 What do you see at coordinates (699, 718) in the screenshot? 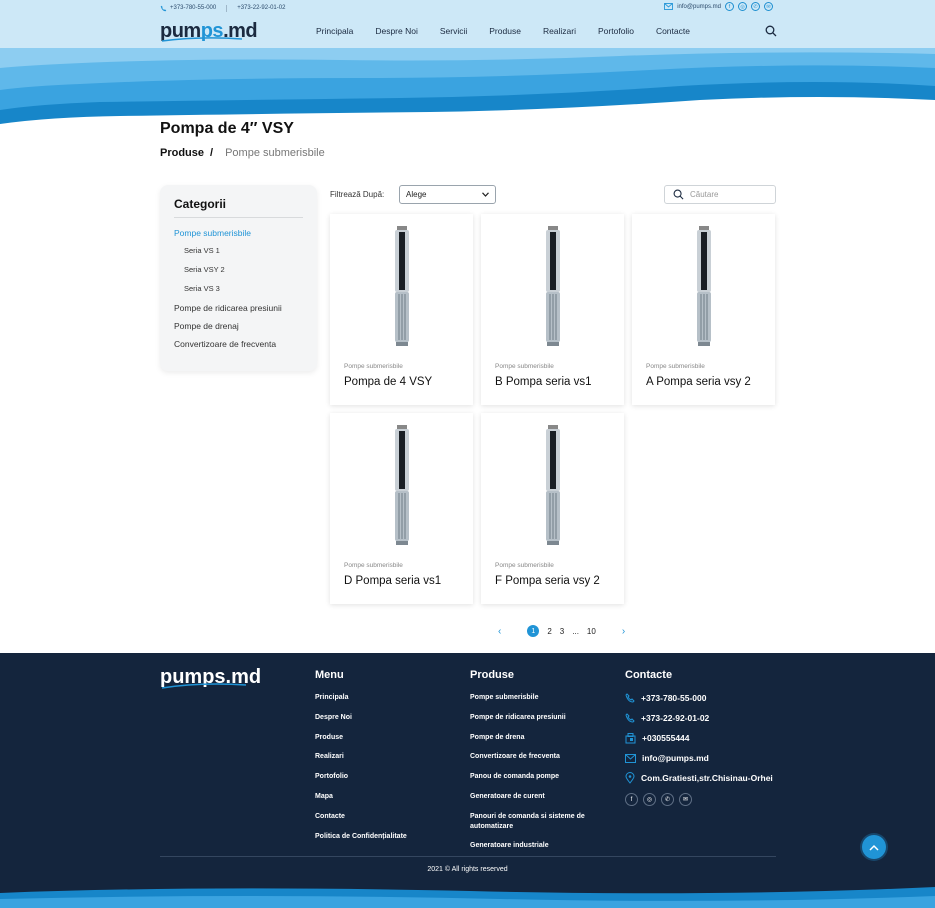
I see `footer-phone-2: +373-22-92-01-02` at bounding box center [699, 718].